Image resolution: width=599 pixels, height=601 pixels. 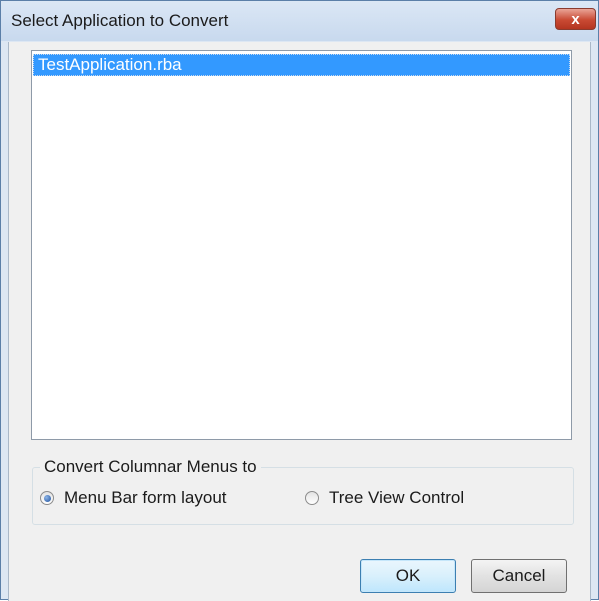 I want to click on radio-selected-icon, so click(x=47, y=498).